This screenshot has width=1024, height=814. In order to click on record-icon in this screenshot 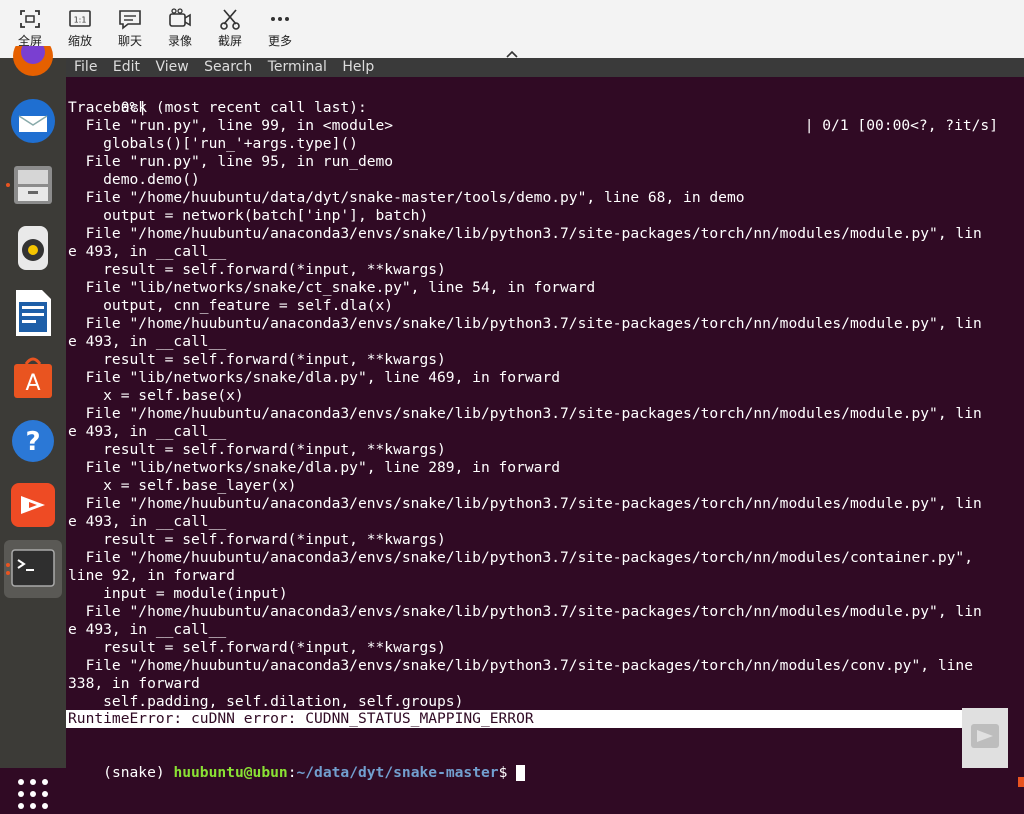, I will do `click(180, 17)`.